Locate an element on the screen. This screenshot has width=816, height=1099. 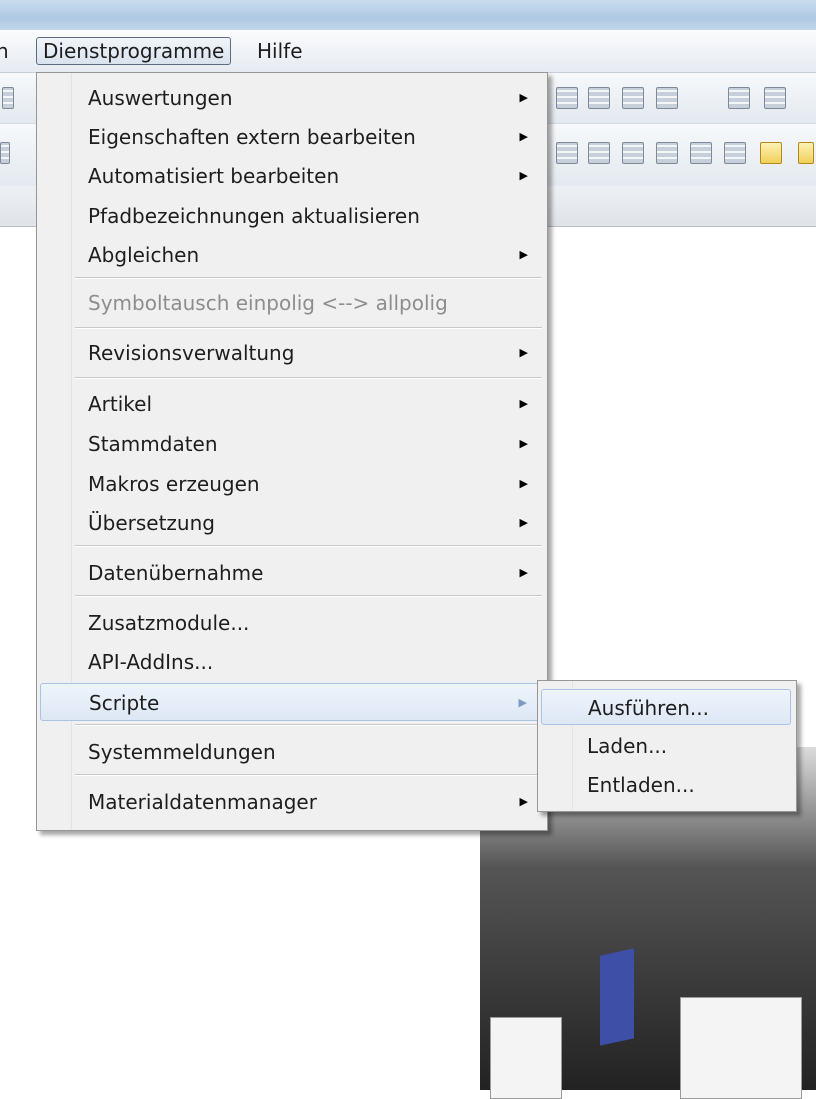
menu-item: Symboltausch einpolig <--> allpolig is located at coordinates (291, 303).